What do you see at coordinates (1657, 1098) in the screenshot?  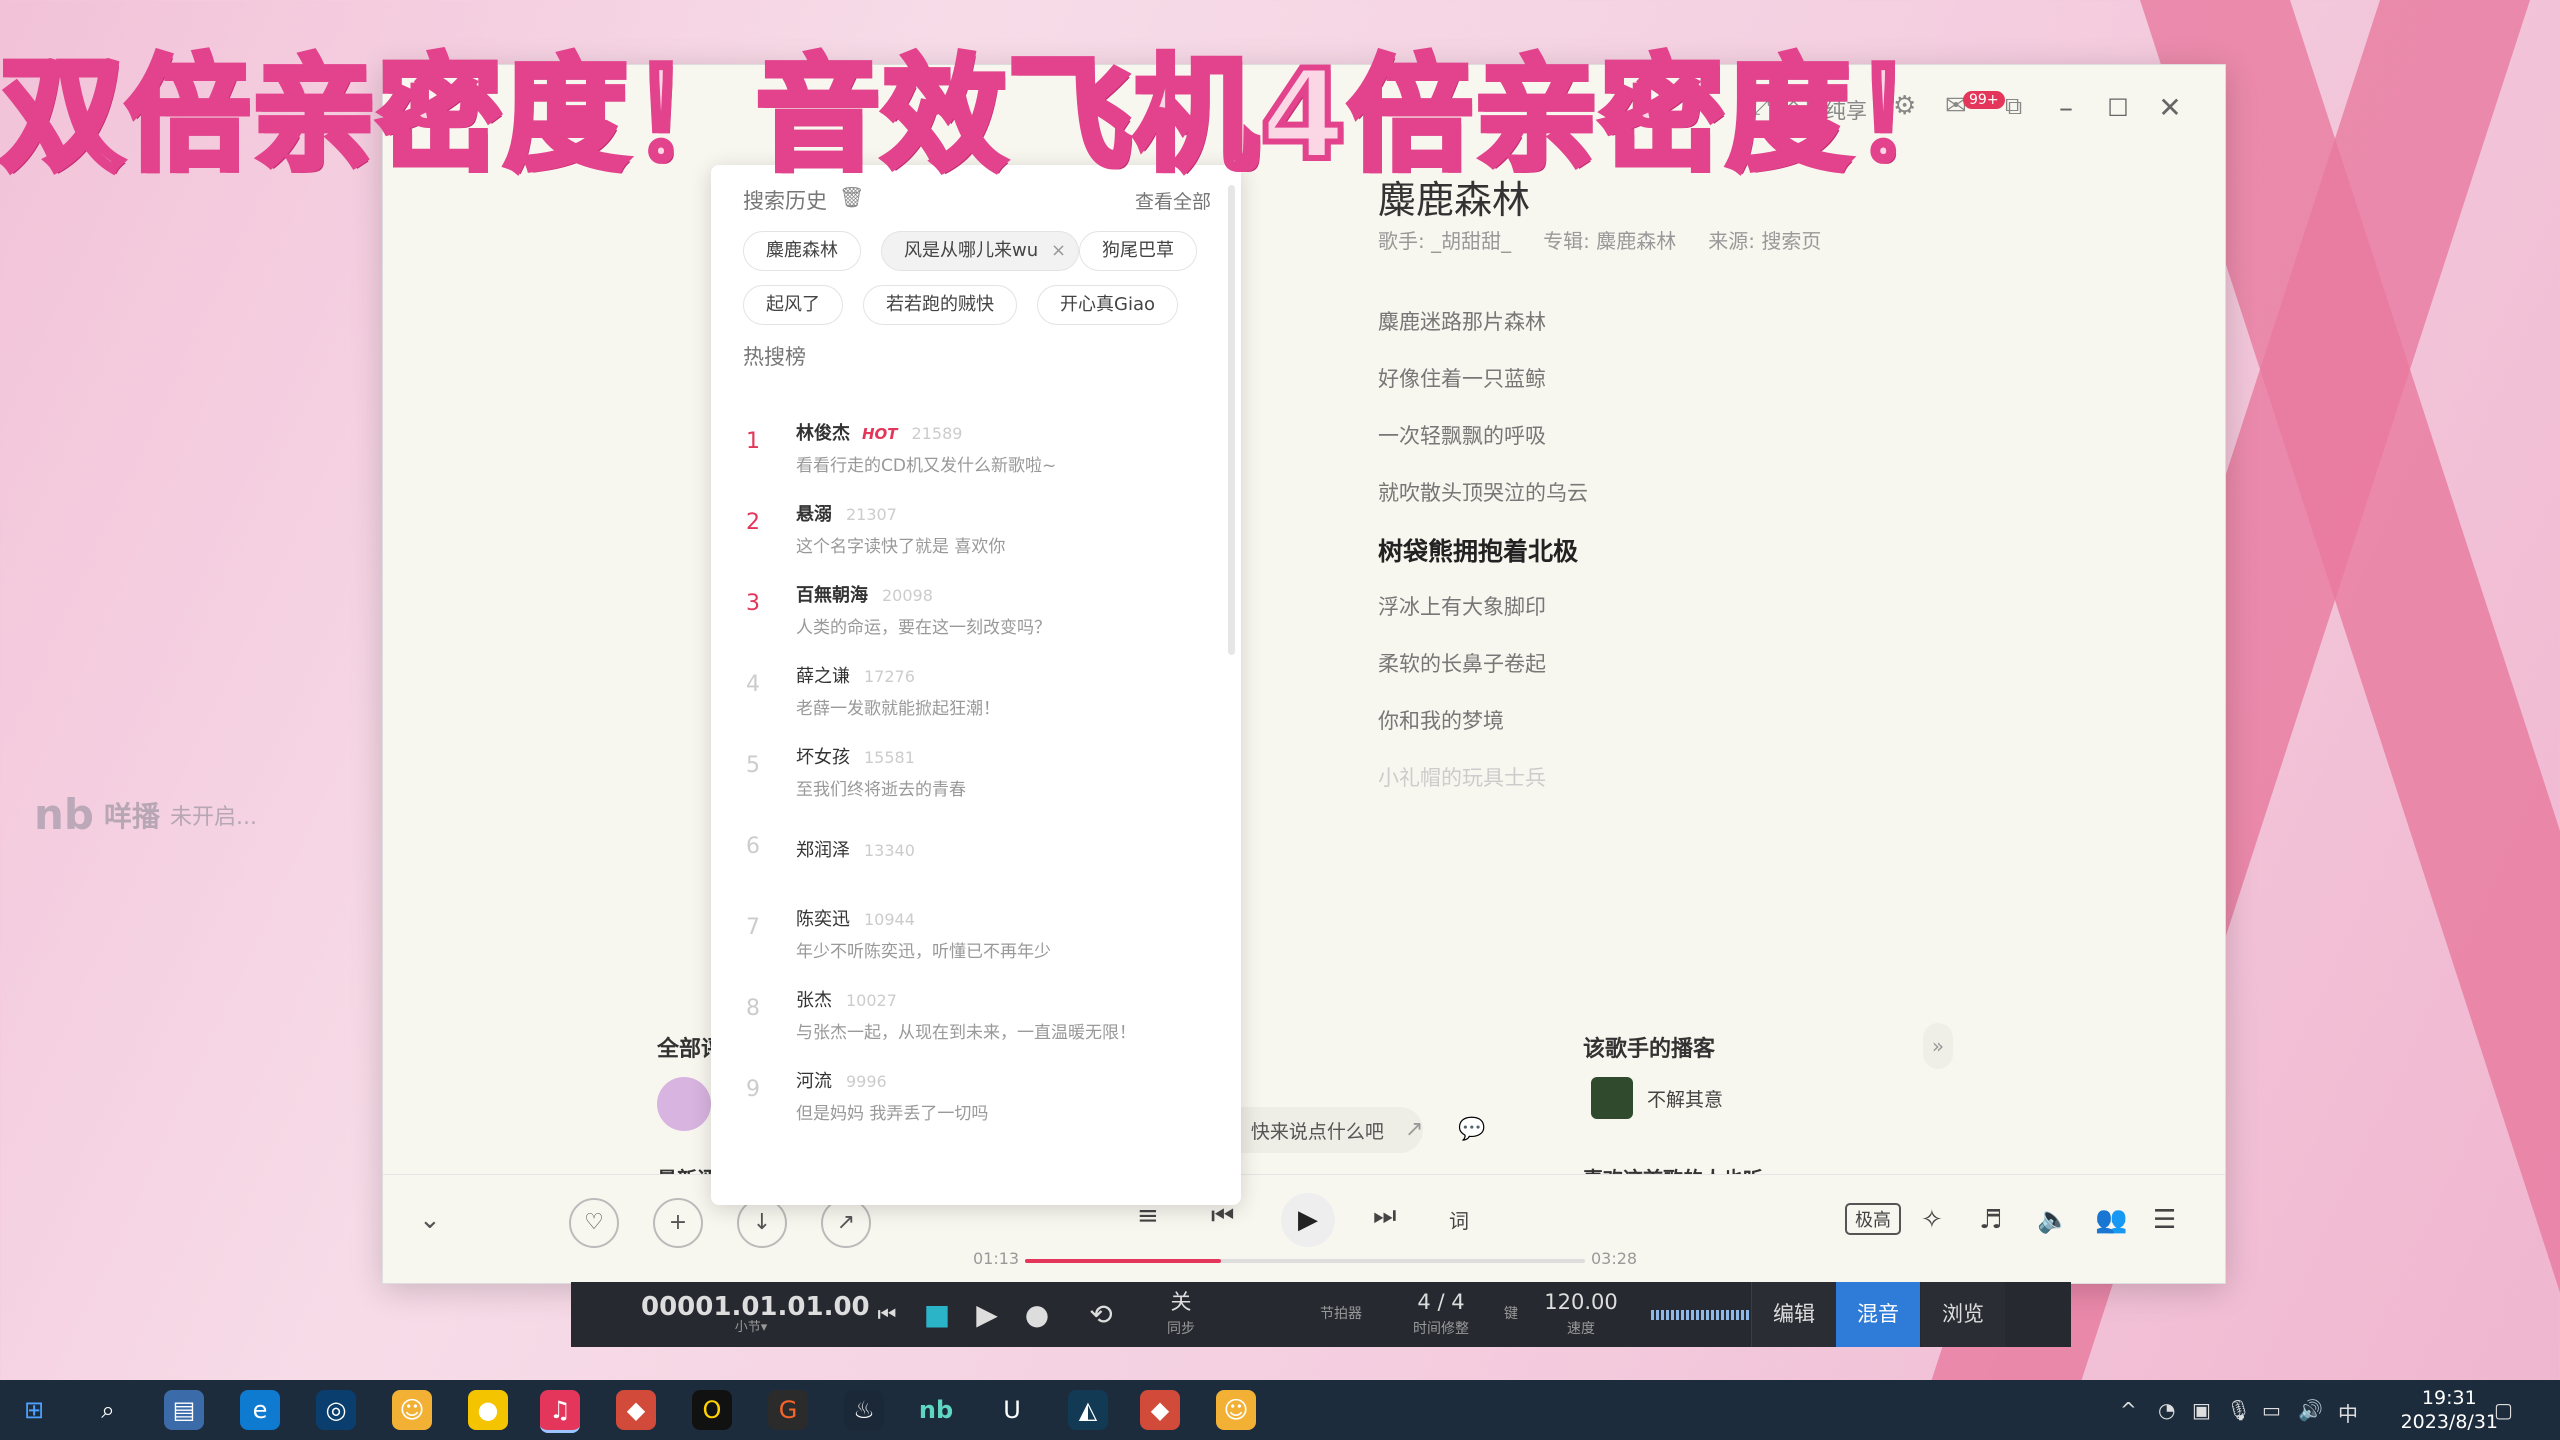 I see `podcast-item: 不解其意` at bounding box center [1657, 1098].